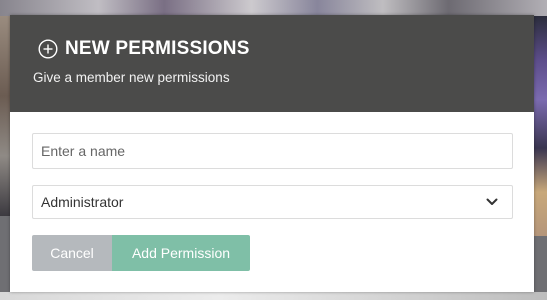  Describe the element at coordinates (272, 253) in the screenshot. I see `dialog-actions: Cancel Add Permission` at that location.